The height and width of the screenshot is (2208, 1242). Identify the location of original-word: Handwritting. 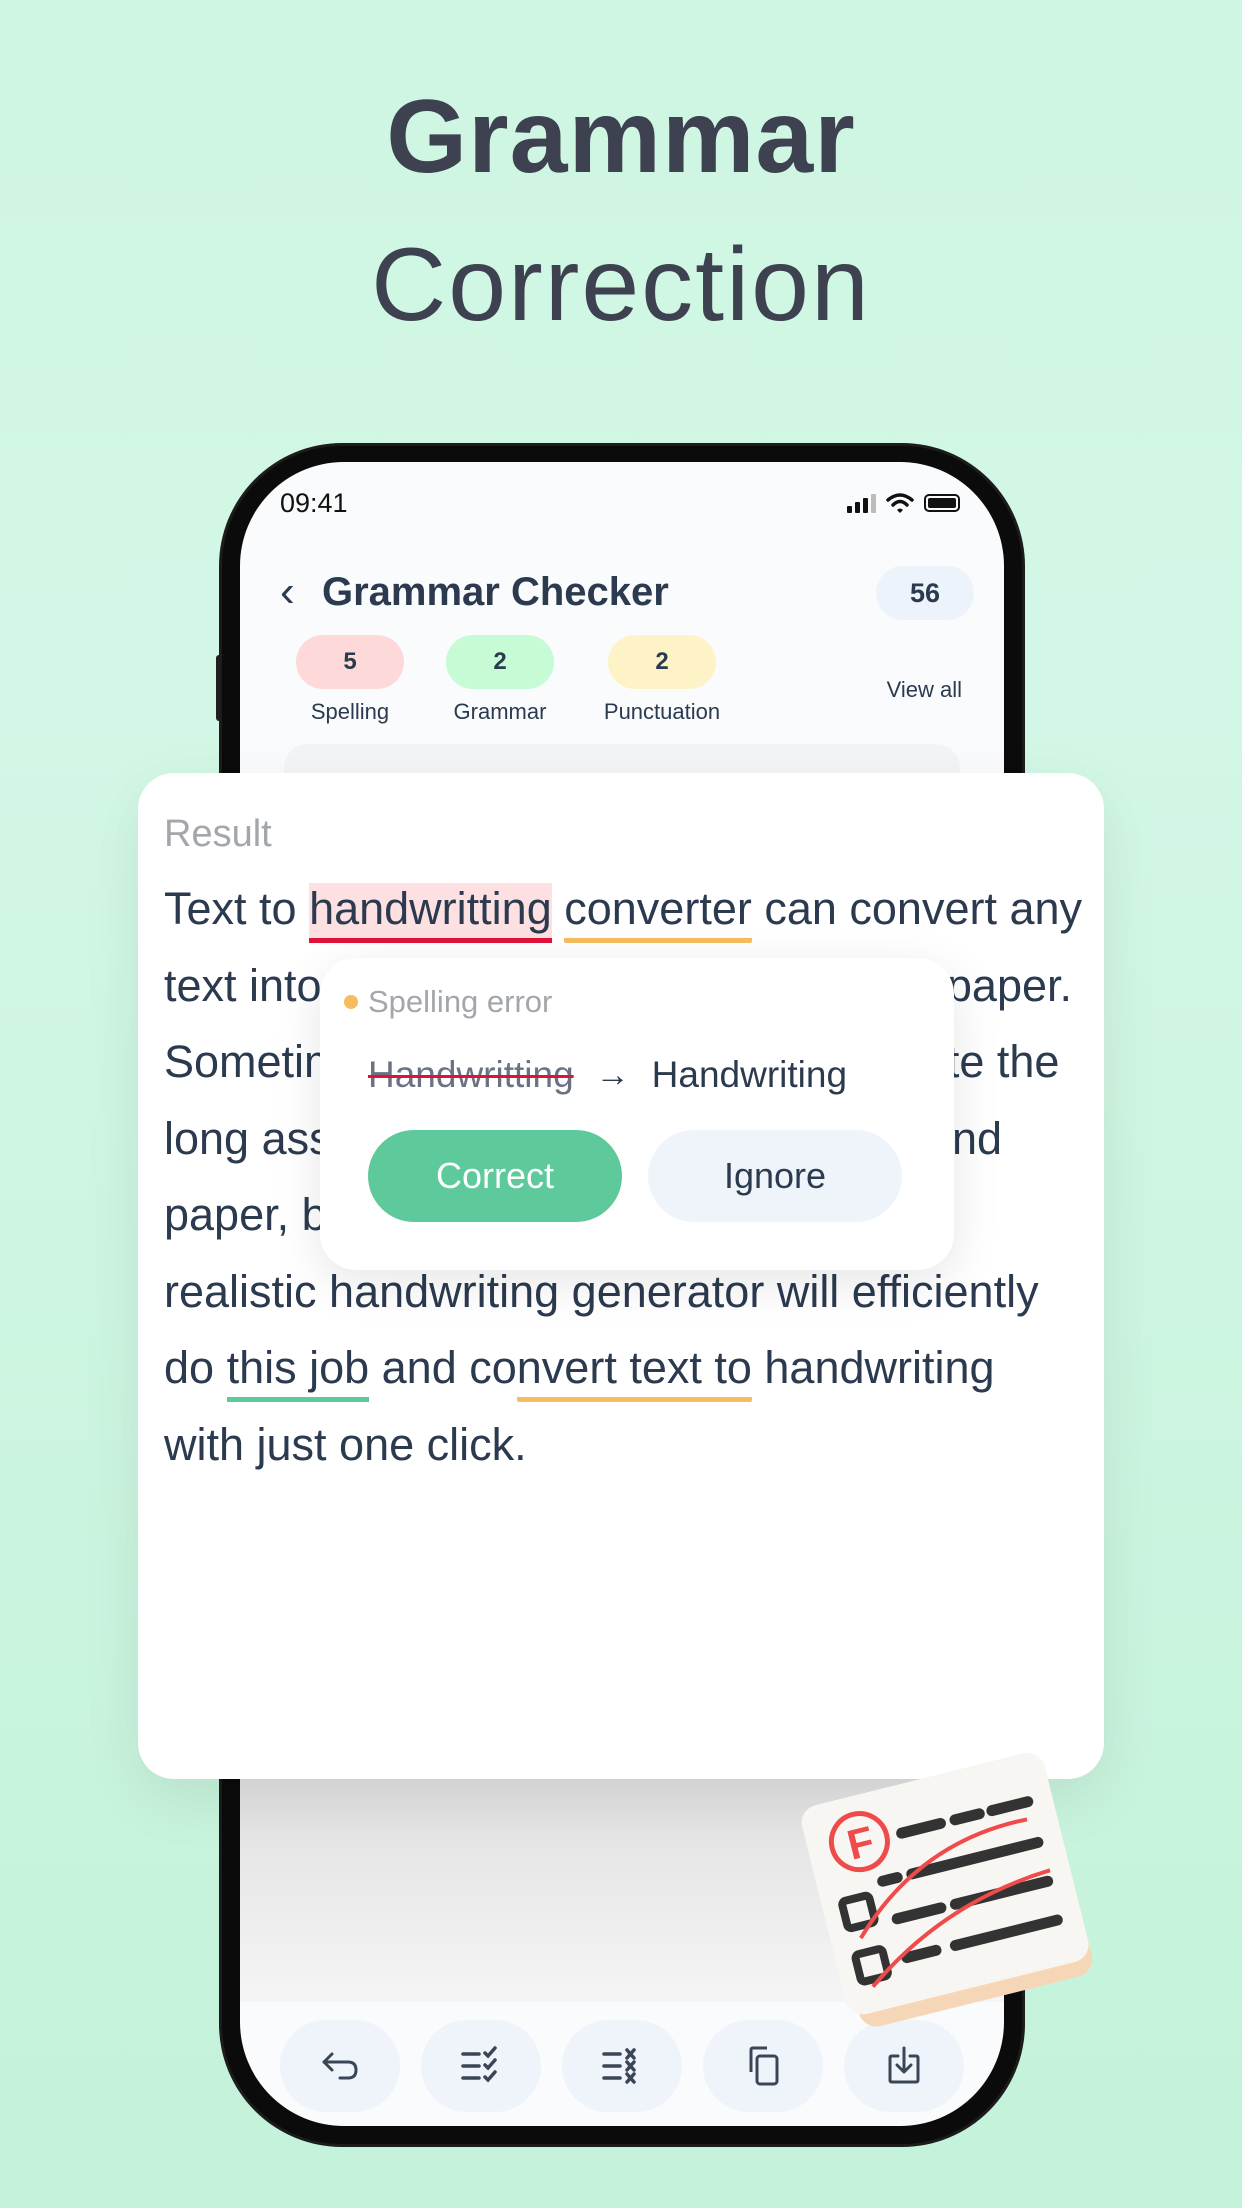
(471, 1074).